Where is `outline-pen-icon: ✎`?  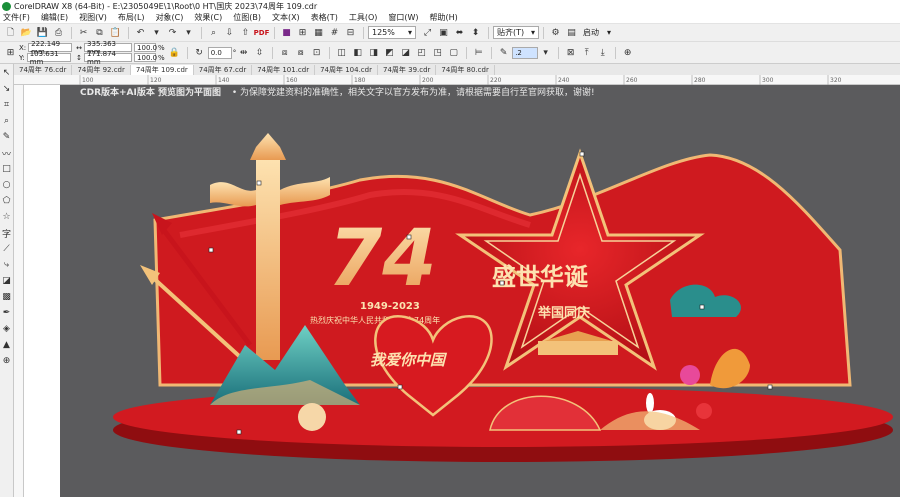
outline-pen-icon: ✎ is located at coordinates (503, 53).